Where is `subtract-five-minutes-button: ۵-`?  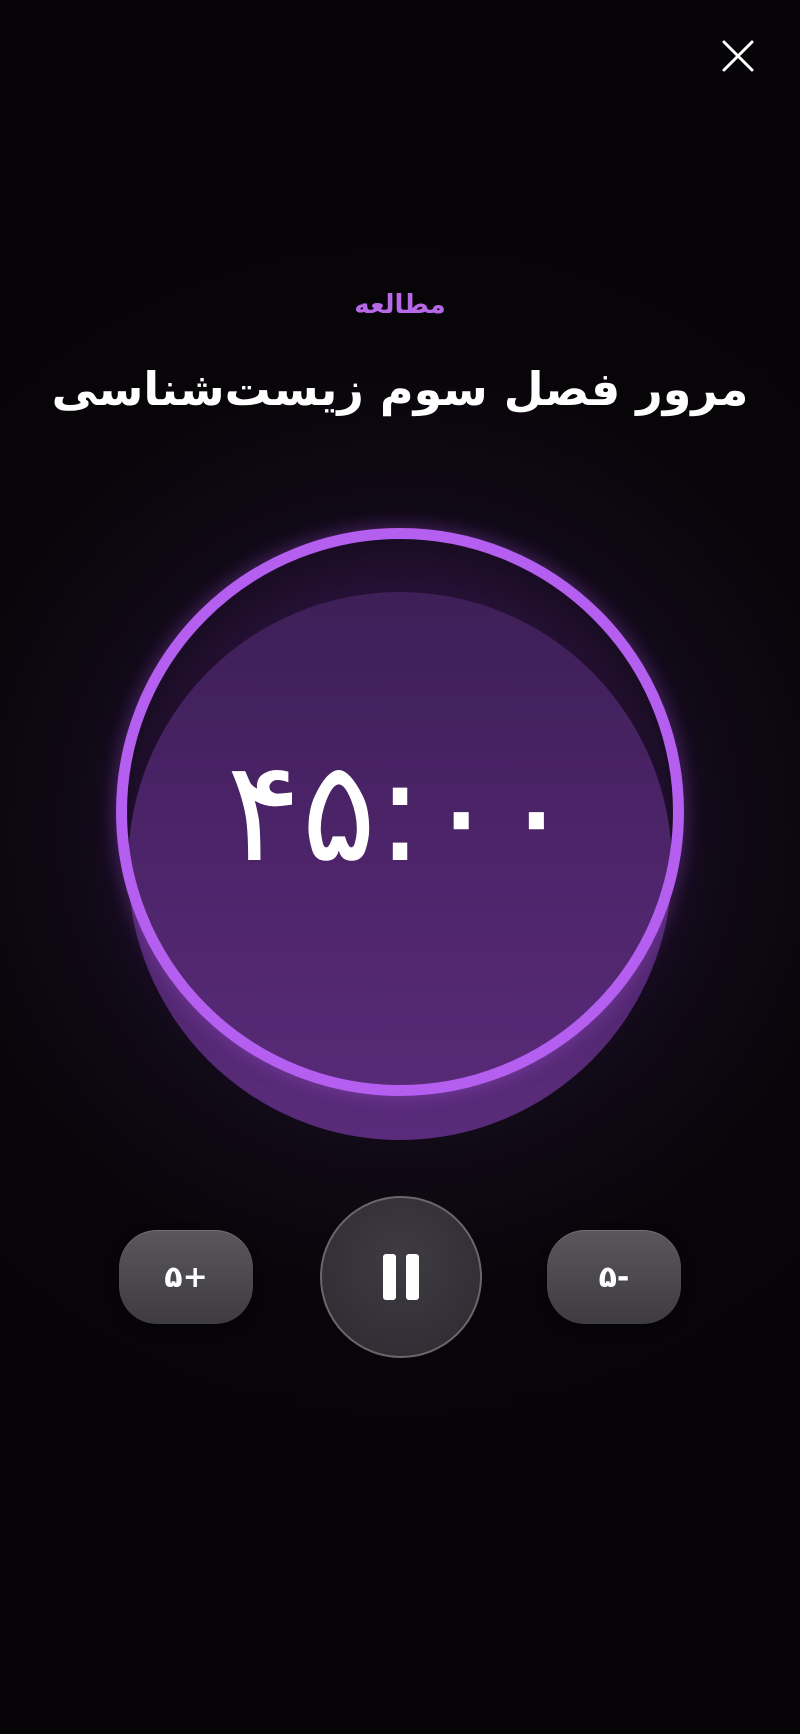
subtract-five-minutes-button: ۵- is located at coordinates (614, 1277).